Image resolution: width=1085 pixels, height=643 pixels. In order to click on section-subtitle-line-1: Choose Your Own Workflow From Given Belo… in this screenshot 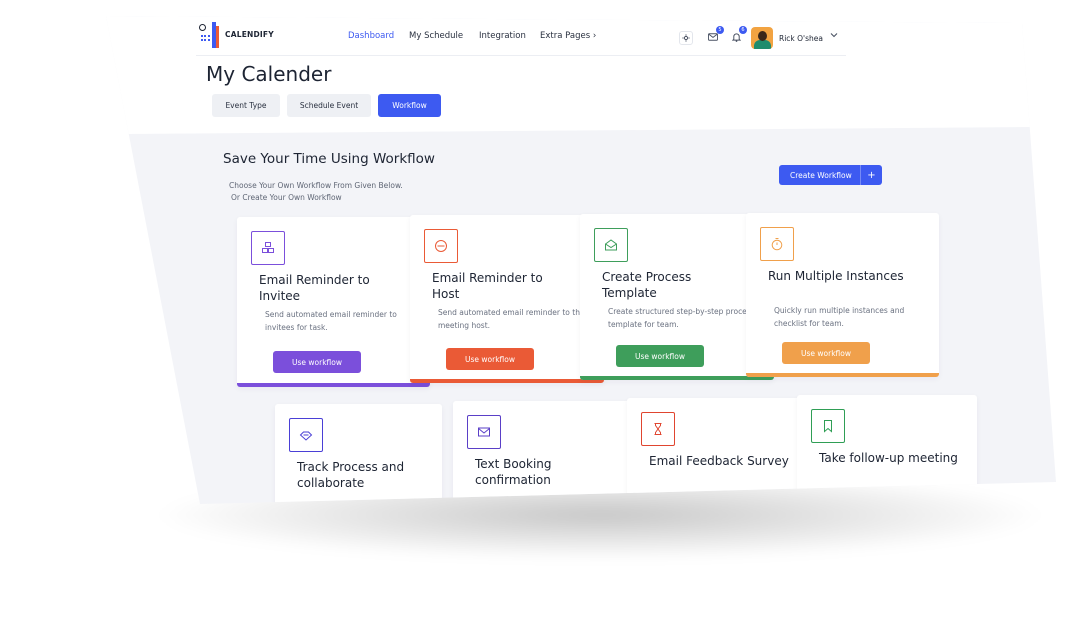, I will do `click(316, 185)`.